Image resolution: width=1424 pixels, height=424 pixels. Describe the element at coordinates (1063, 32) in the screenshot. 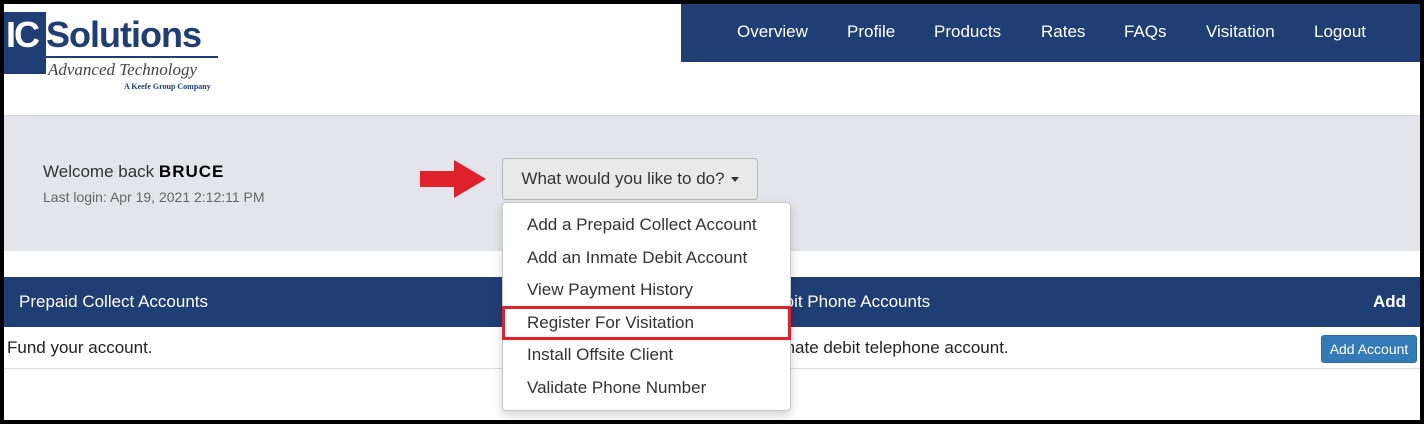

I see `nav-rates: Rates` at that location.